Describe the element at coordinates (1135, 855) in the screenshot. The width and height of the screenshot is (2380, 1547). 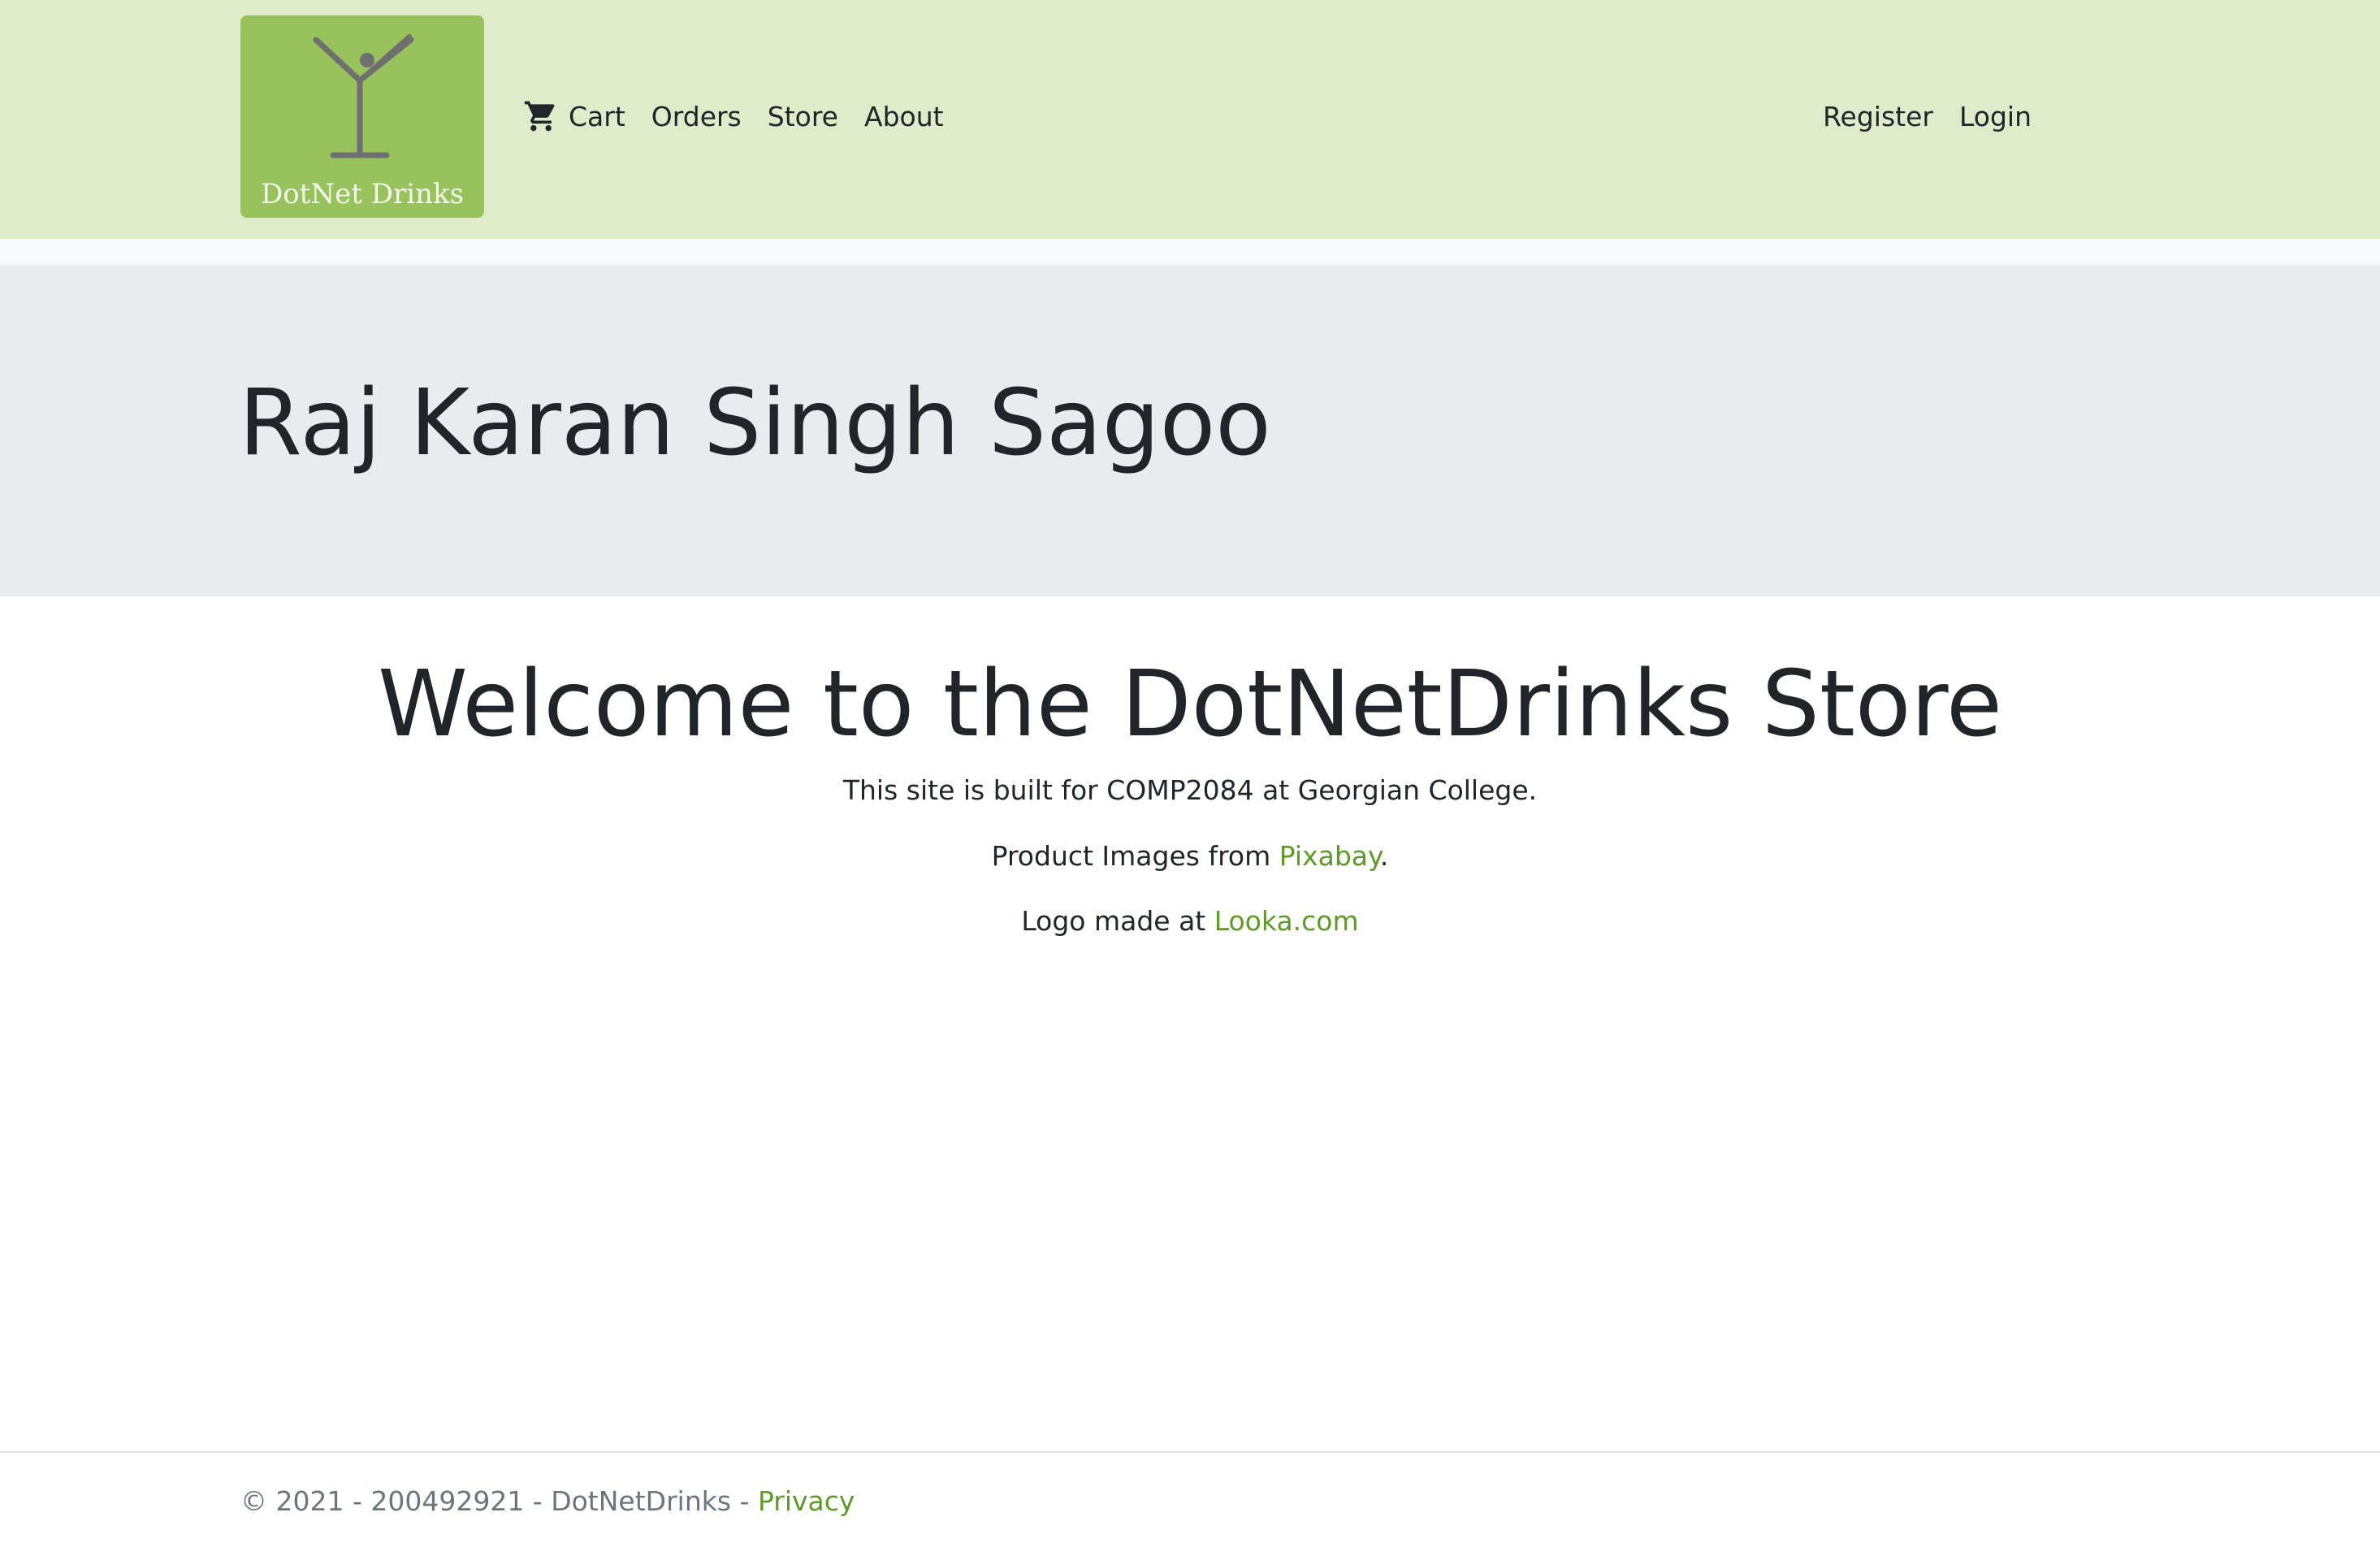
I see `product-images-label: Product Images from` at that location.